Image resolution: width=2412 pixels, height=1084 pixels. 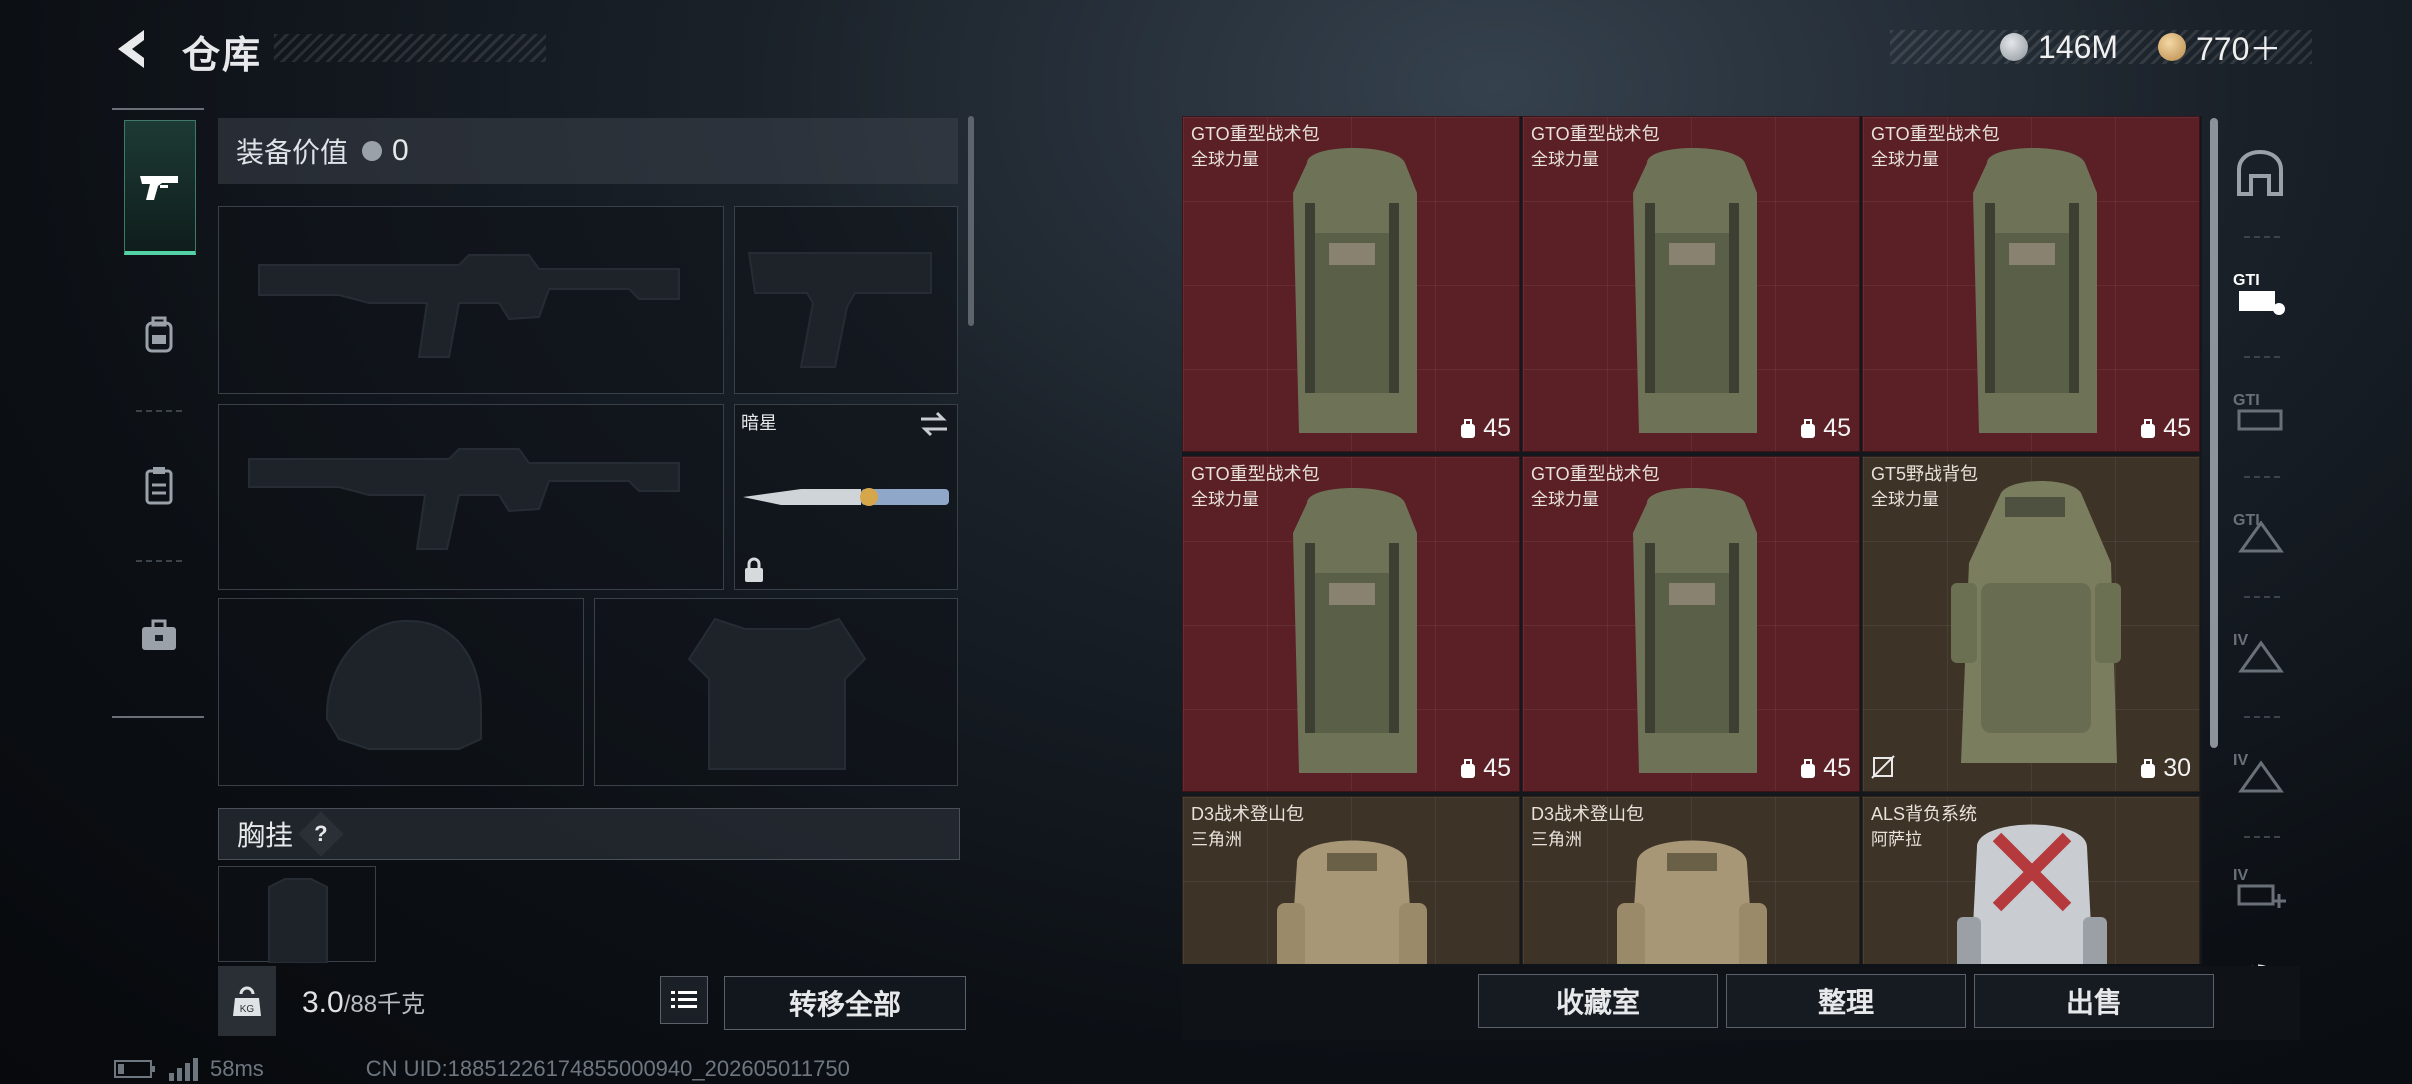 I want to click on helmet-slot, so click(x=401, y=692).